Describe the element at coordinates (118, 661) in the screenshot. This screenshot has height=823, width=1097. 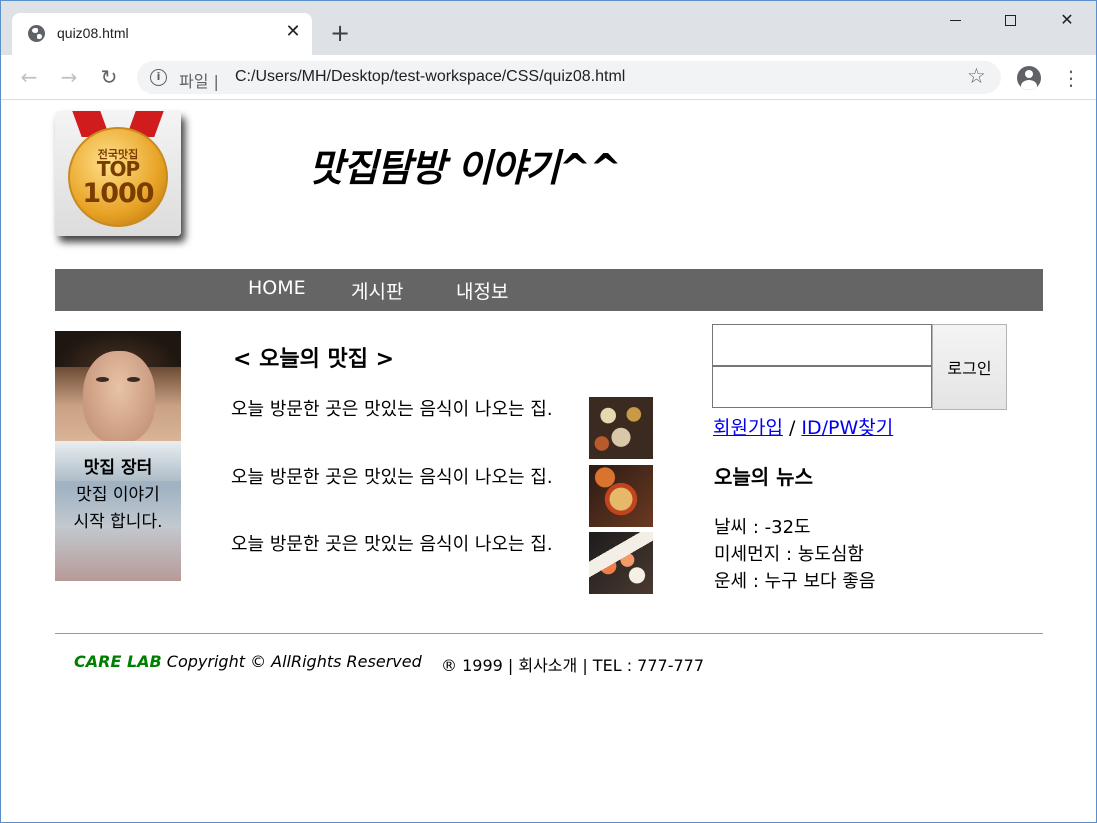
I see `footer-brand: CARE LAB` at that location.